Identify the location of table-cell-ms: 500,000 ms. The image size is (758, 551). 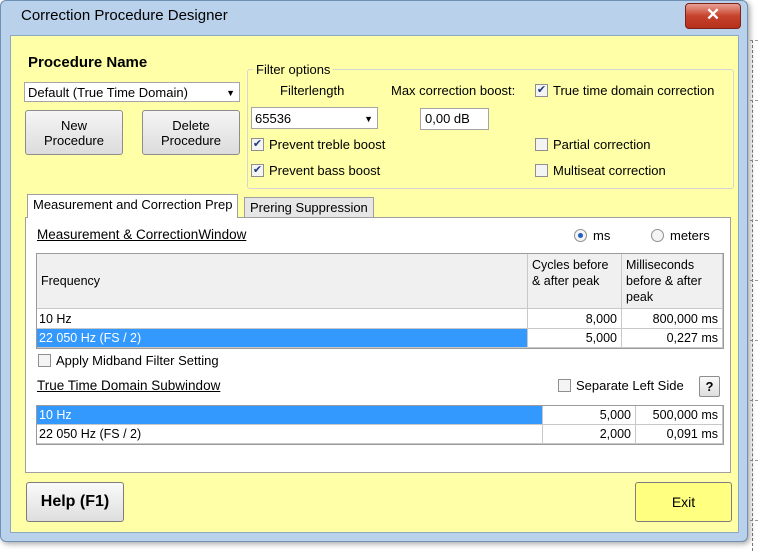
(679, 415).